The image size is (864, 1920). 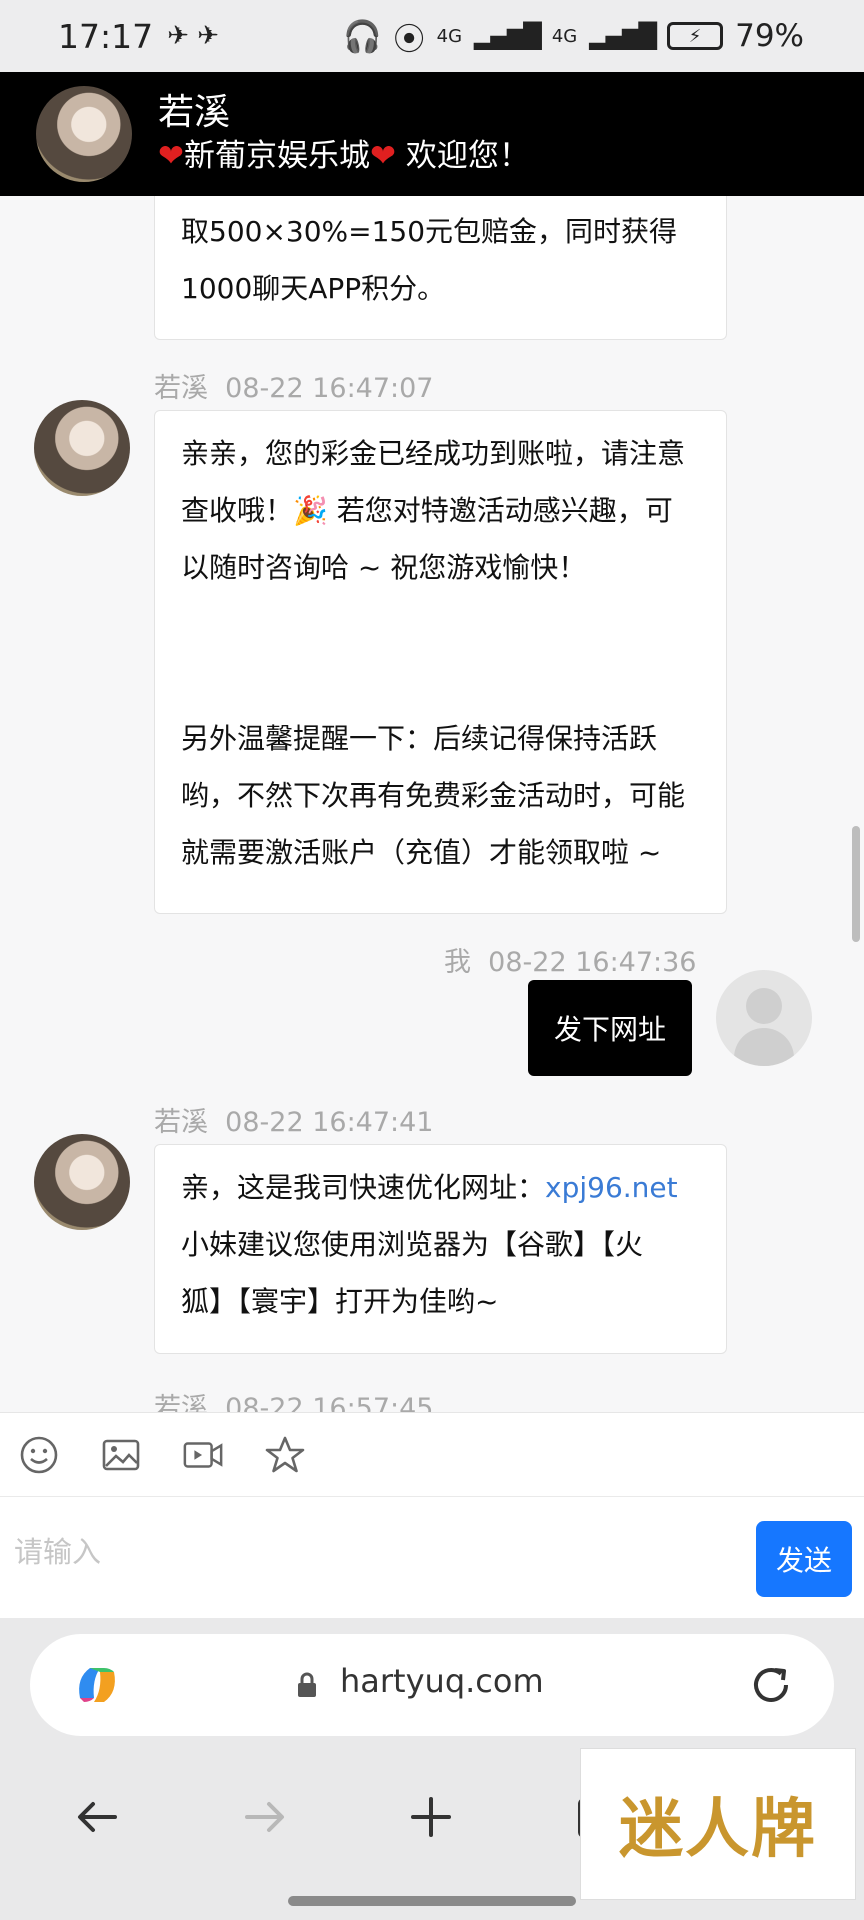 I want to click on new-tab-plus-icon, so click(x=431, y=1817).